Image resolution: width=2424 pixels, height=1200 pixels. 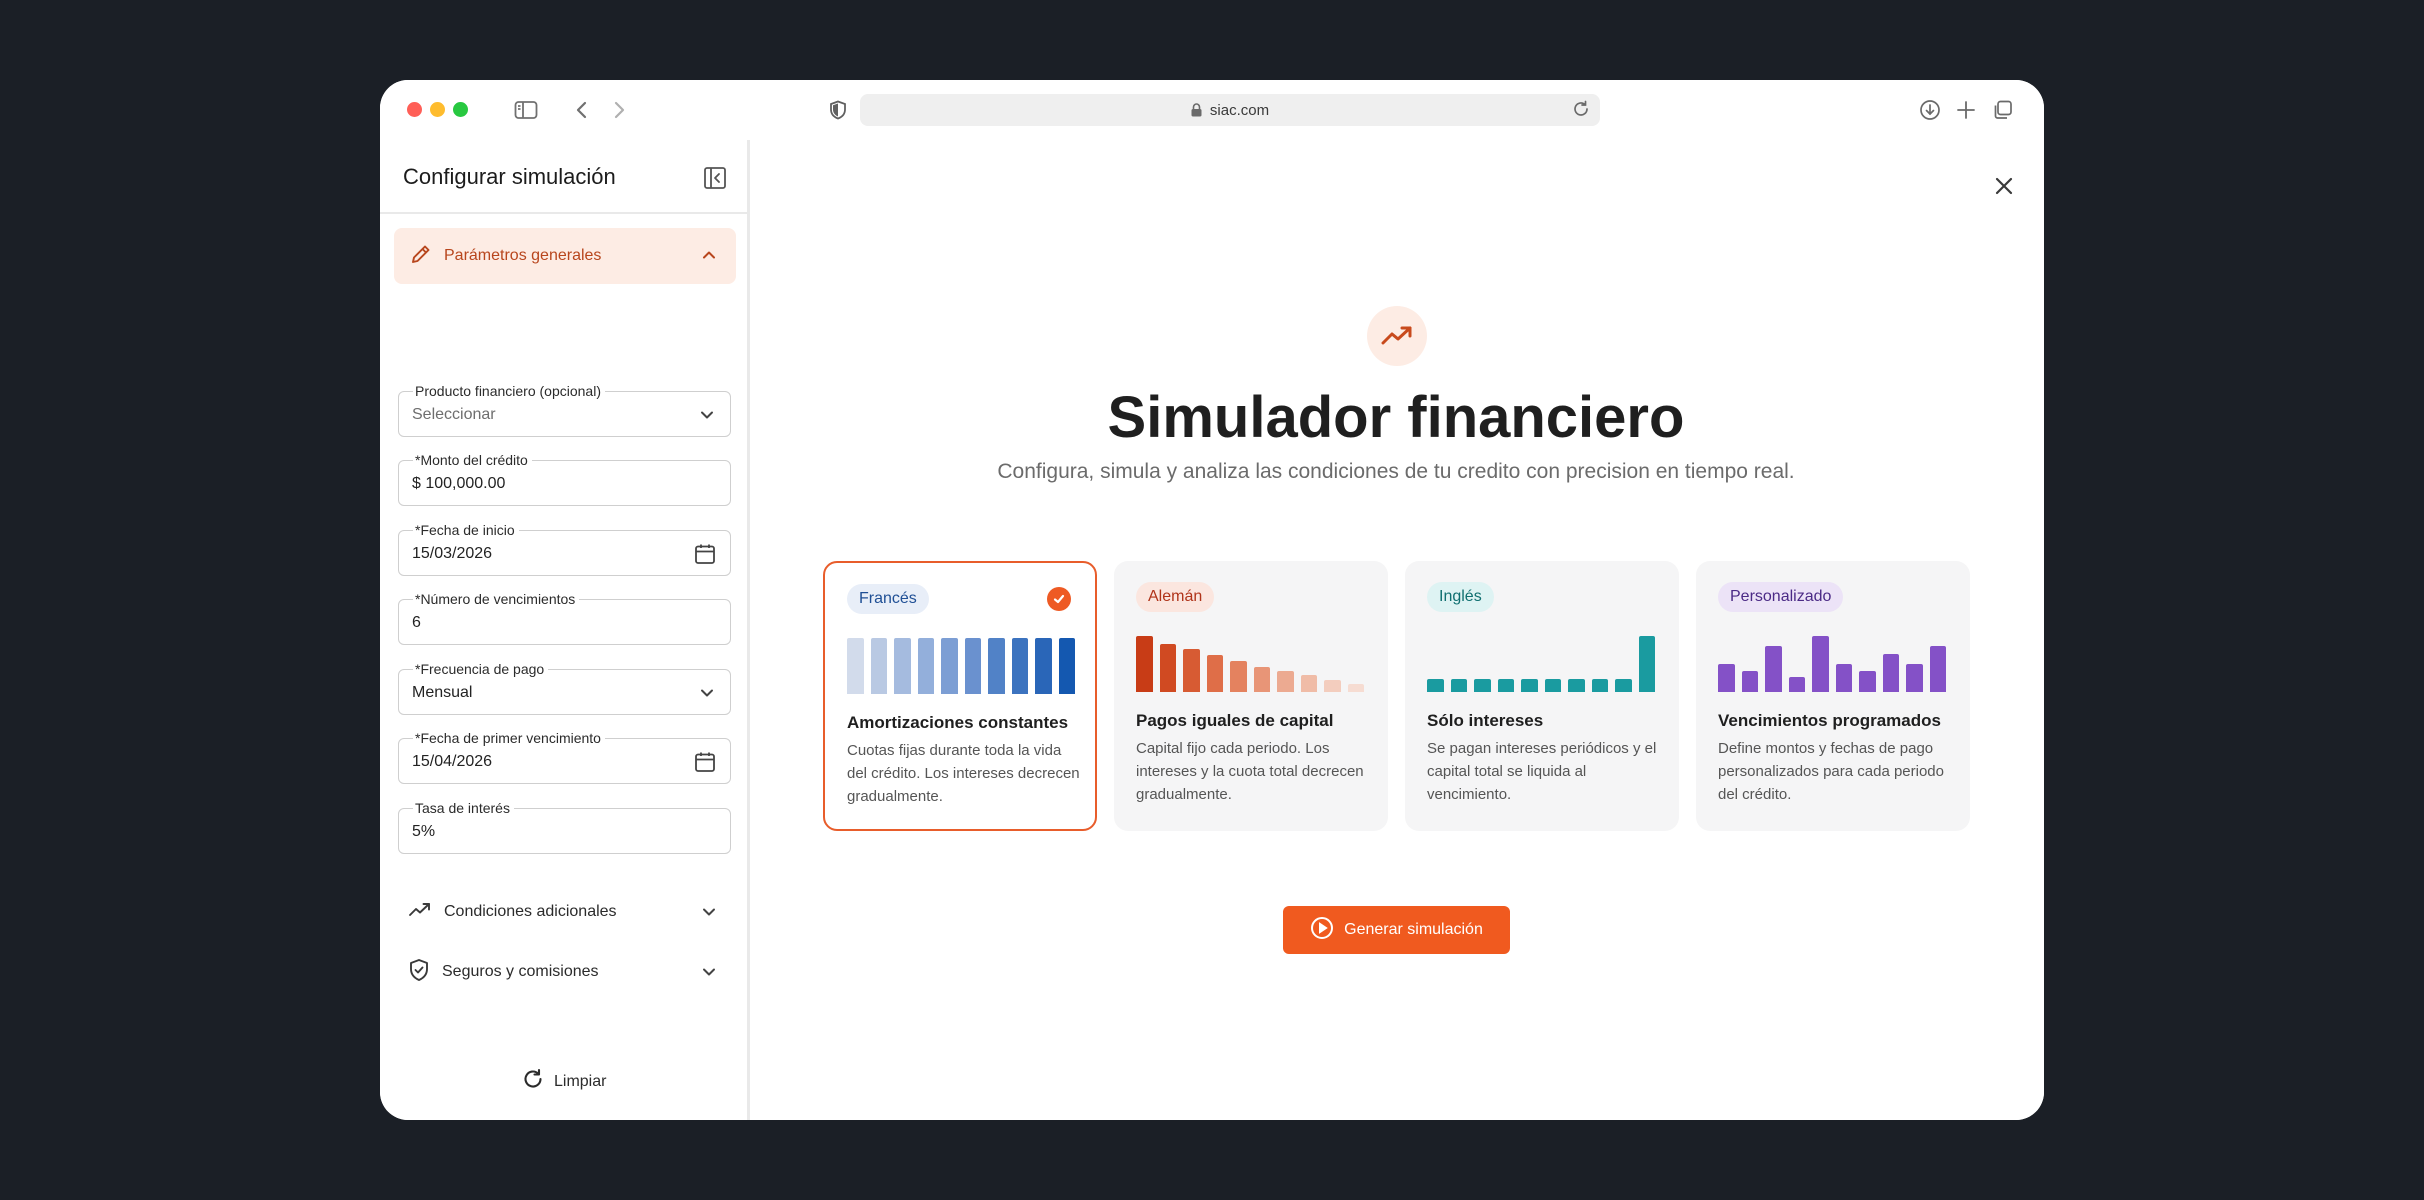 What do you see at coordinates (1396, 417) in the screenshot?
I see `page-title: Simulador financiero` at bounding box center [1396, 417].